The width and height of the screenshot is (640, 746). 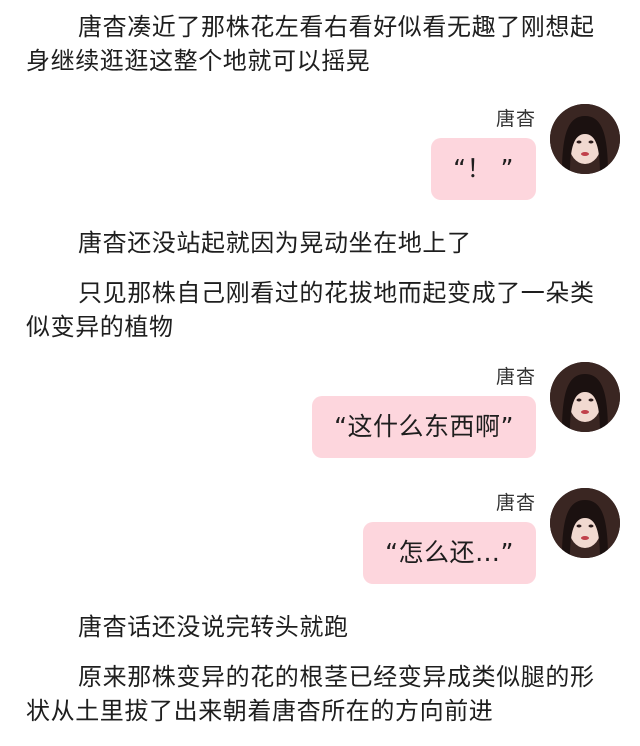 What do you see at coordinates (310, 694) in the screenshot?
I see `narration-paragraph-5: 原来那株变异的花的根茎已经变异成类似腿的形状从土里拔了出来朝着唐杳所在的方向前进` at bounding box center [310, 694].